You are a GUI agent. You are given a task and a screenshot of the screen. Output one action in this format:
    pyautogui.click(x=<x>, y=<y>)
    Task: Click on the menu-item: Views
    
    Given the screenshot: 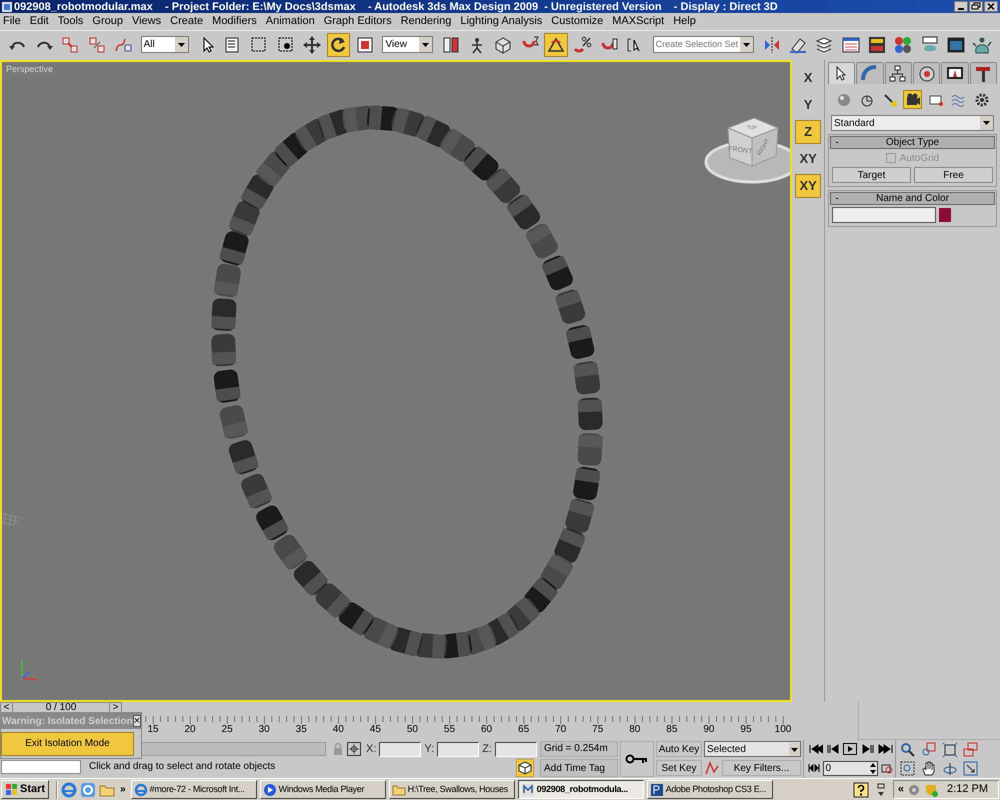 What is the action you would take?
    pyautogui.click(x=146, y=21)
    